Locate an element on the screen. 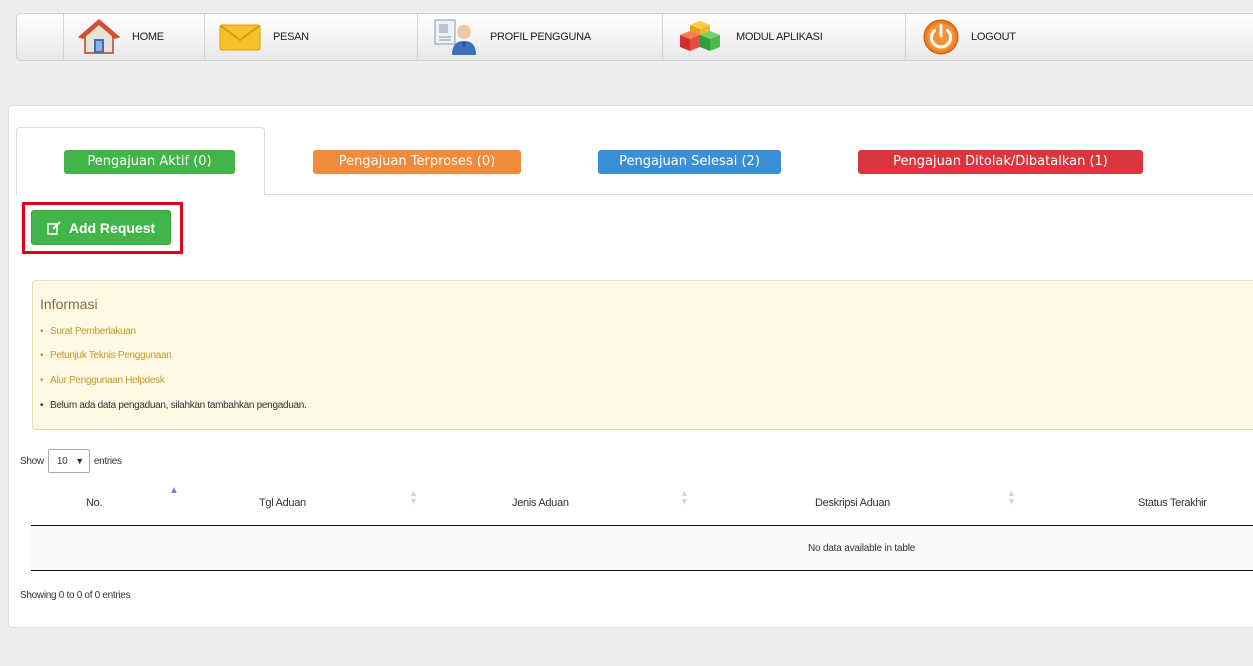  empty-table-message: No data available in table is located at coordinates (862, 548).